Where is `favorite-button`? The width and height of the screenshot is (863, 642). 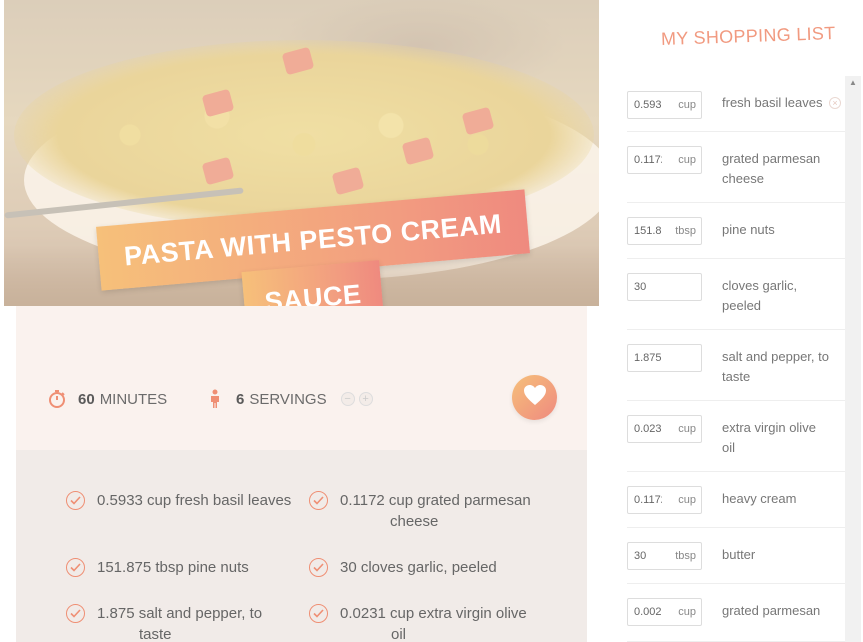 favorite-button is located at coordinates (534, 397).